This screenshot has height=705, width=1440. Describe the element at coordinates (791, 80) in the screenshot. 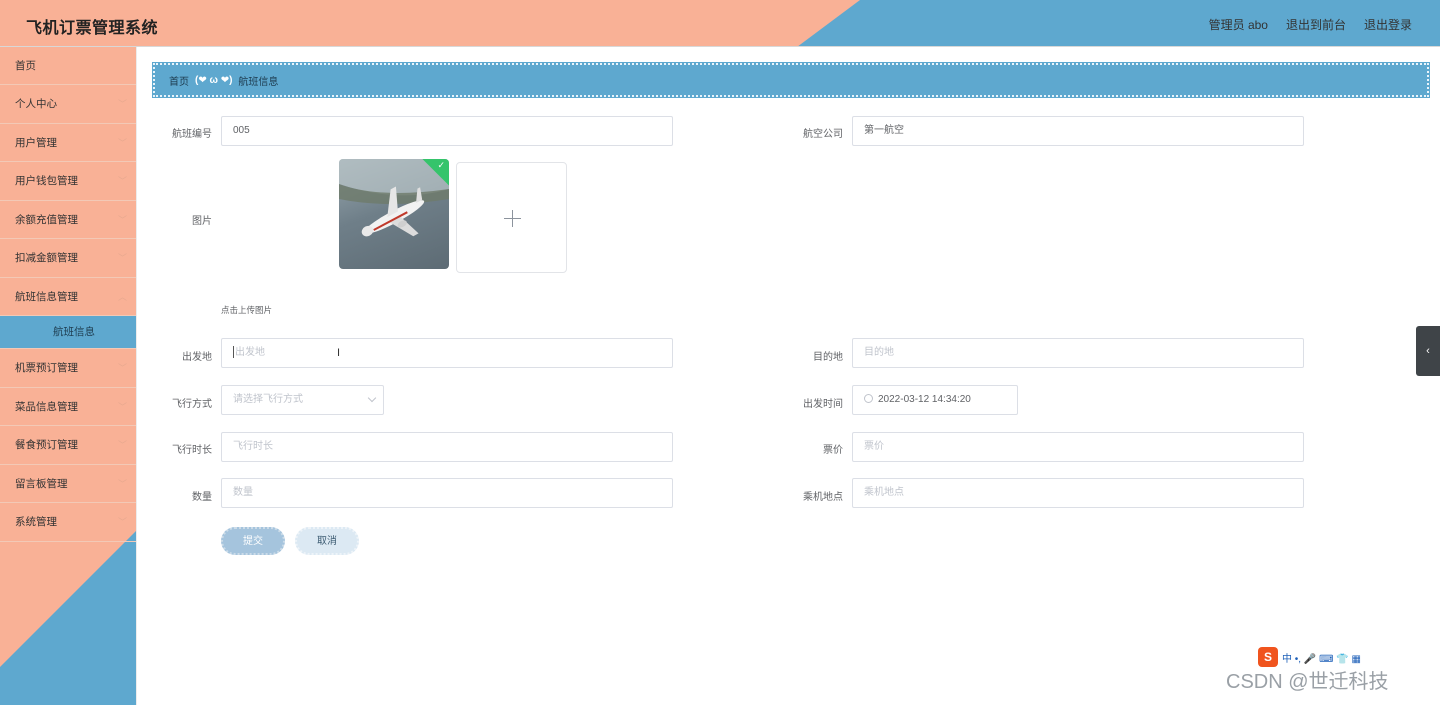

I see `breadcrumb: 首页 (❤ ω ❤) 航班信息` at that location.